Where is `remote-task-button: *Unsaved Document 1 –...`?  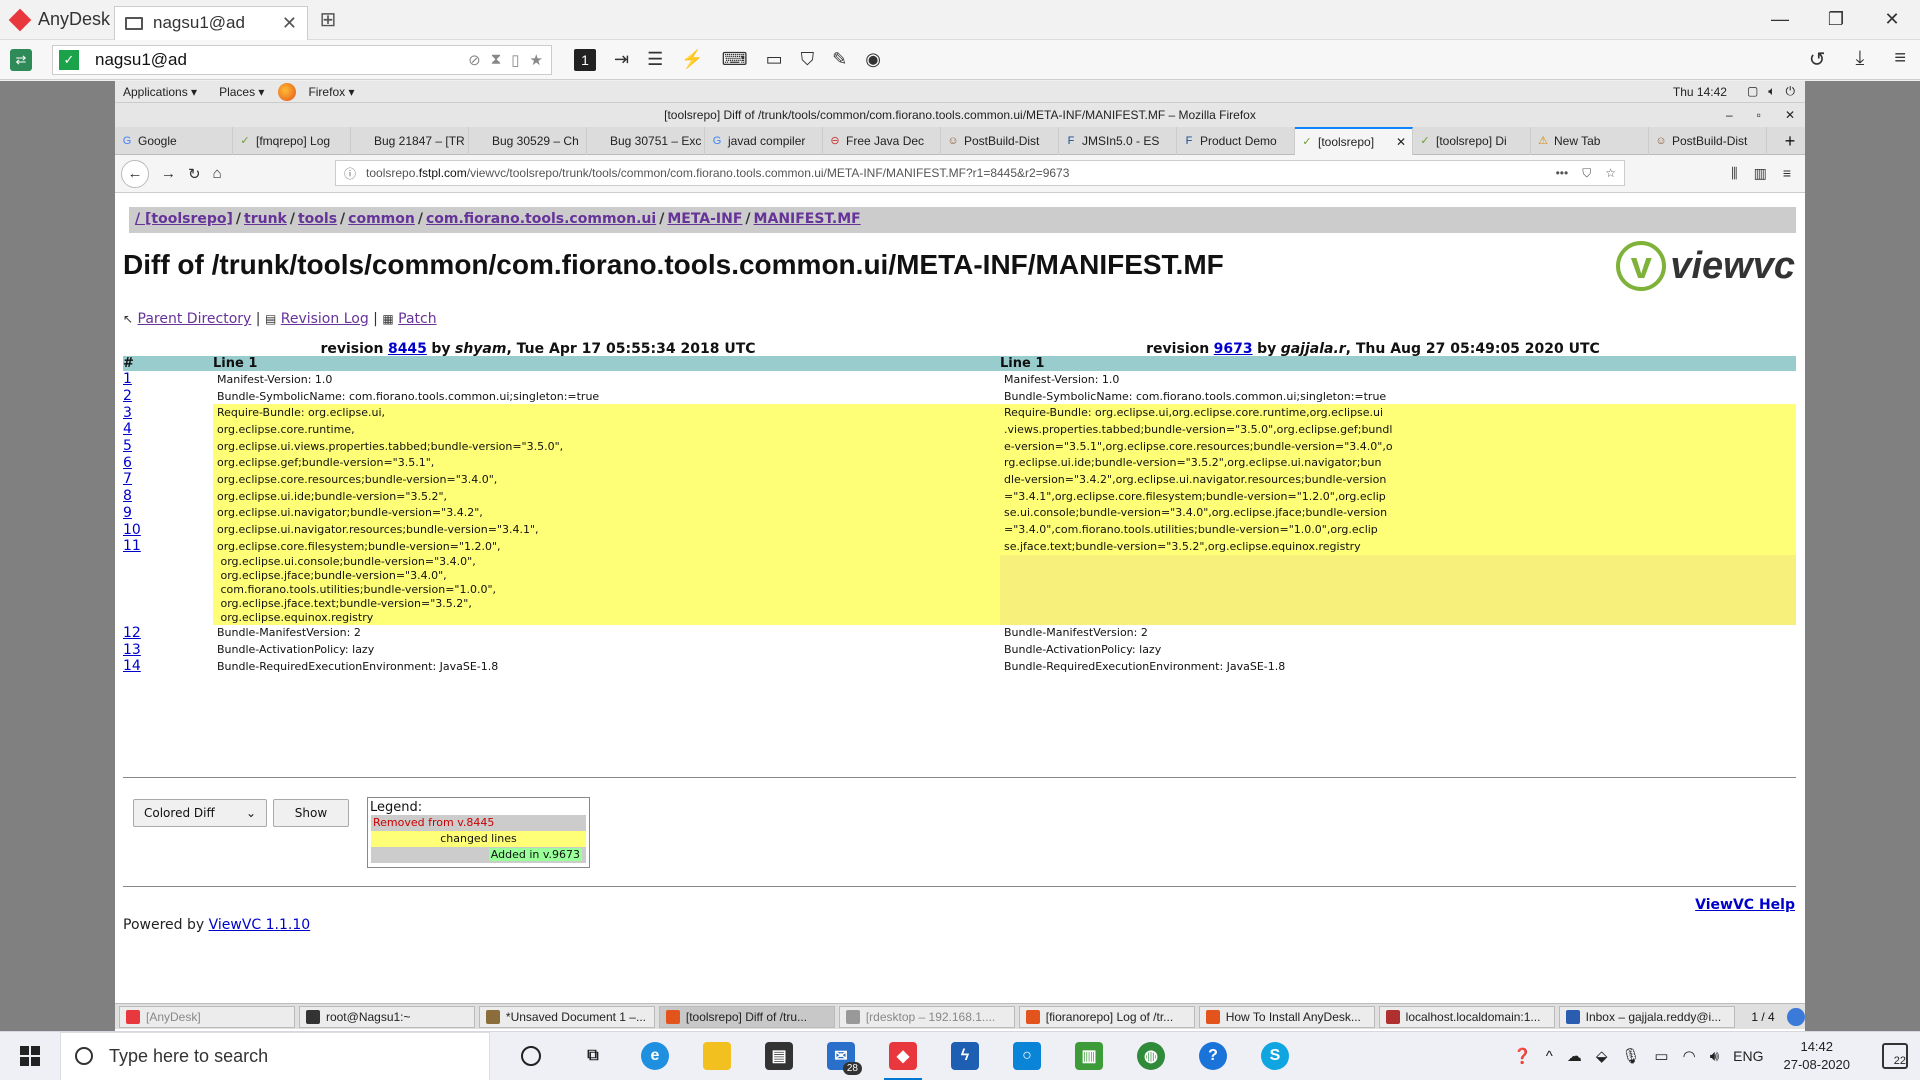 remote-task-button: *Unsaved Document 1 –... is located at coordinates (566, 1016).